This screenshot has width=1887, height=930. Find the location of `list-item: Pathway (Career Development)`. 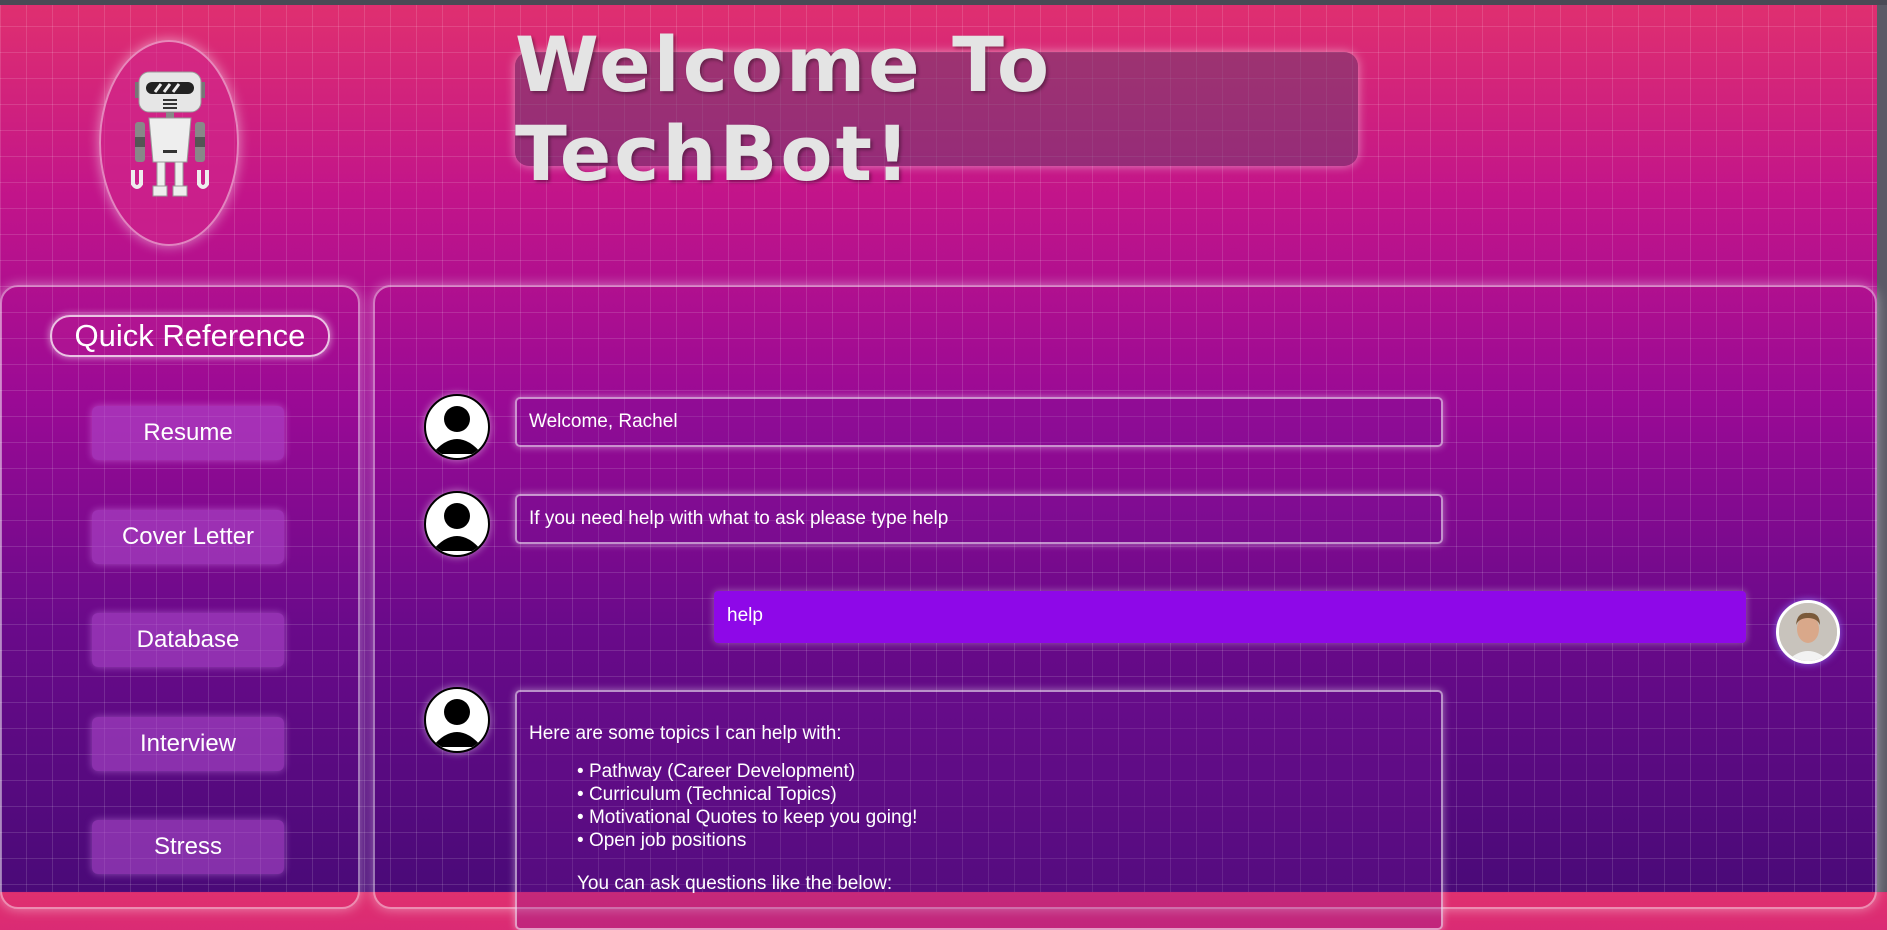

list-item: Pathway (Career Development) is located at coordinates (1003, 771).